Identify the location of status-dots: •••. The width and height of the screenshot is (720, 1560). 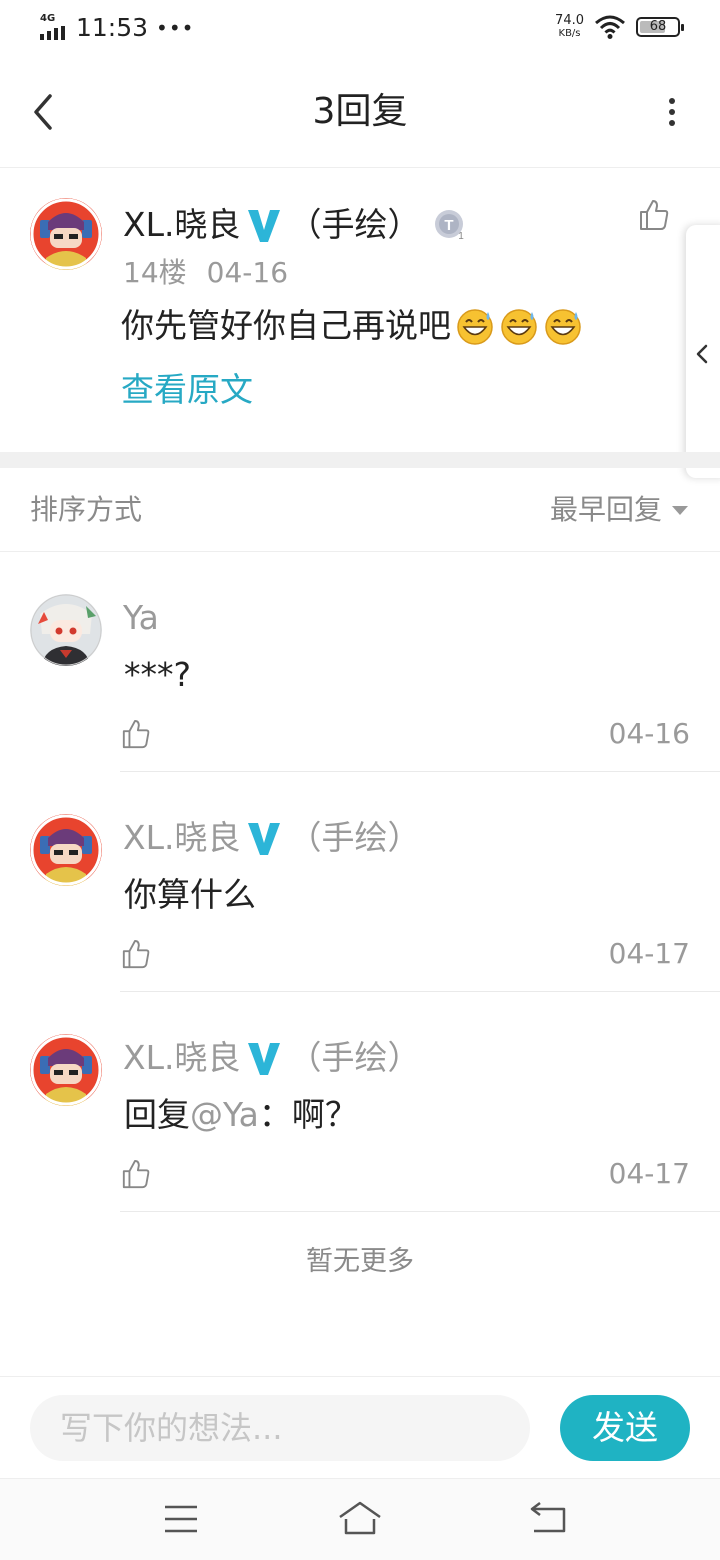
(175, 28).